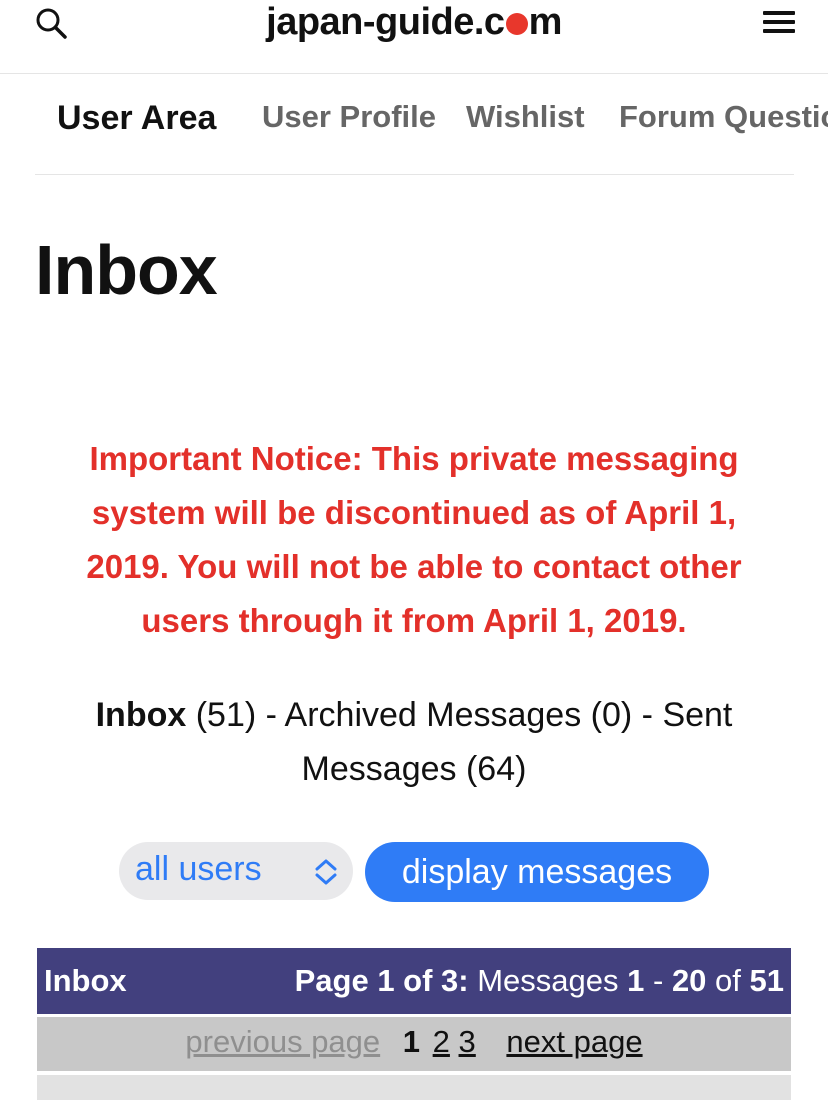 Image resolution: width=828 pixels, height=1100 pixels. I want to click on tabs-divider-end, so click(811, 175).